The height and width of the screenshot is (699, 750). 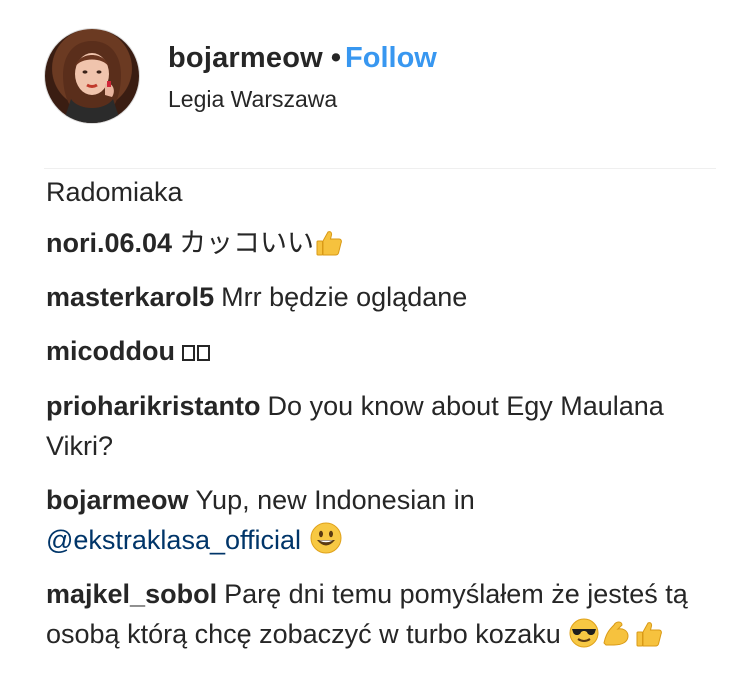 What do you see at coordinates (617, 635) in the screenshot?
I see `flexed-biceps-icon` at bounding box center [617, 635].